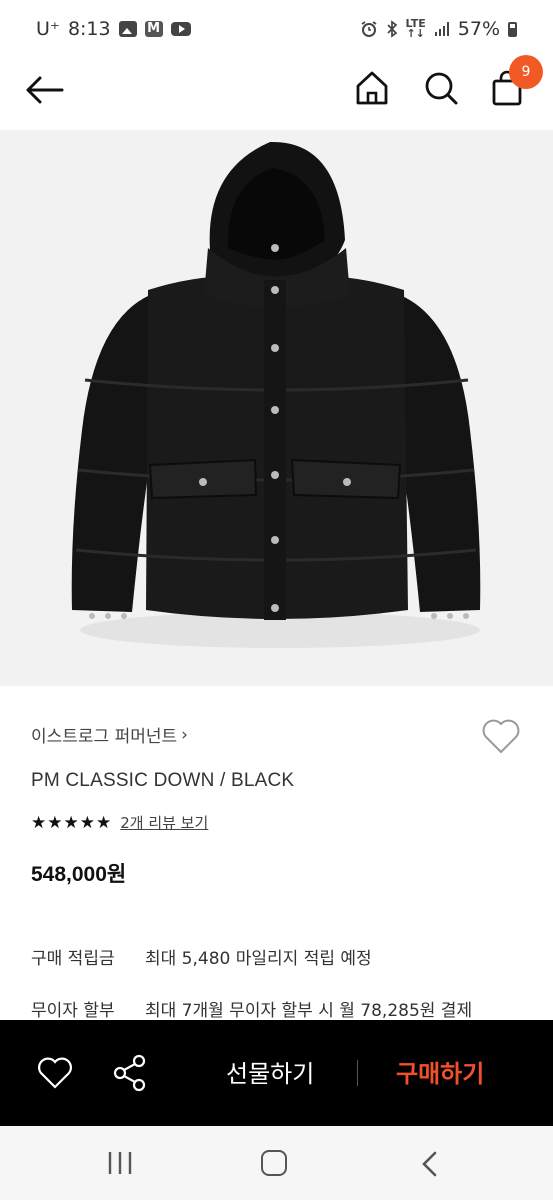 The image size is (553, 1200). I want to click on brand-link: 이스트로그 퍼머넌트 ›, so click(109, 735).